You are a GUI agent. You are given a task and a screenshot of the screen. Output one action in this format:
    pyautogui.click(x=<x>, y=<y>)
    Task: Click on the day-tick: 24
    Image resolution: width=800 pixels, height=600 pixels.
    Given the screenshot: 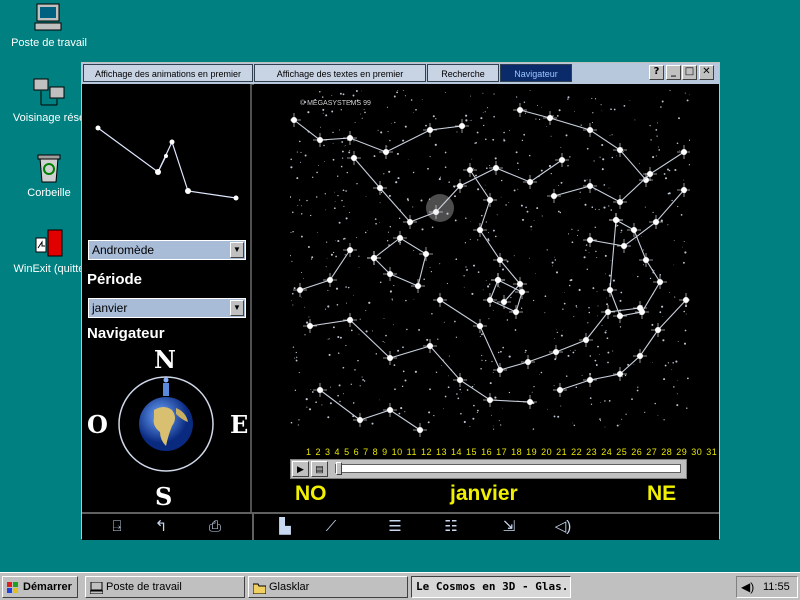 What is the action you would take?
    pyautogui.click(x=606, y=452)
    